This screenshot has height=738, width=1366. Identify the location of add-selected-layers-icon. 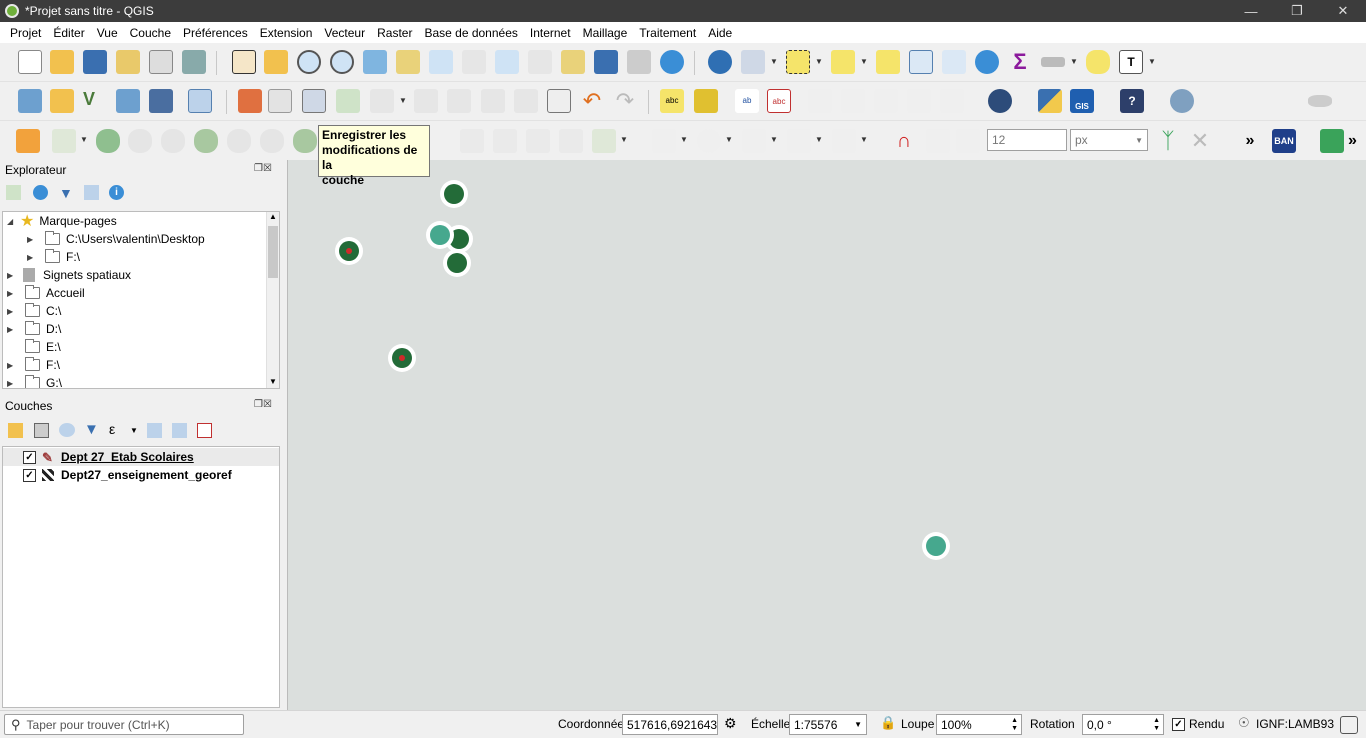
(13, 192).